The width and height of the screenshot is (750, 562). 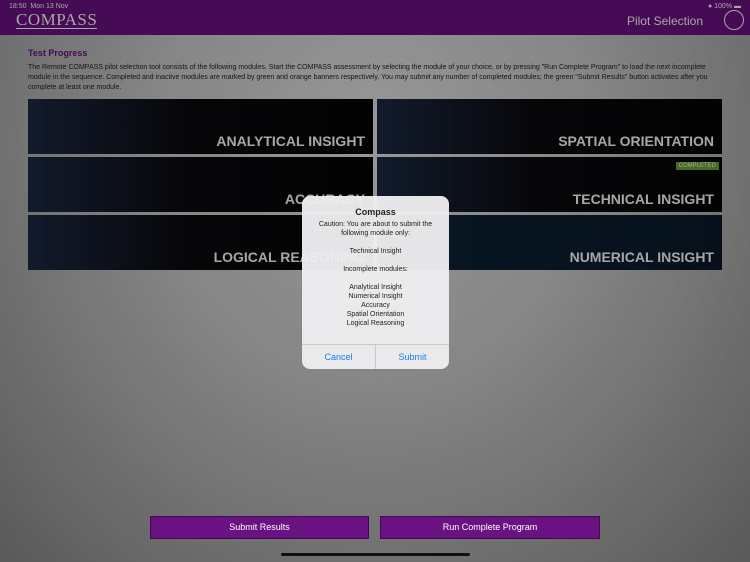 I want to click on submitted-module: Technical Insight, so click(x=375, y=251).